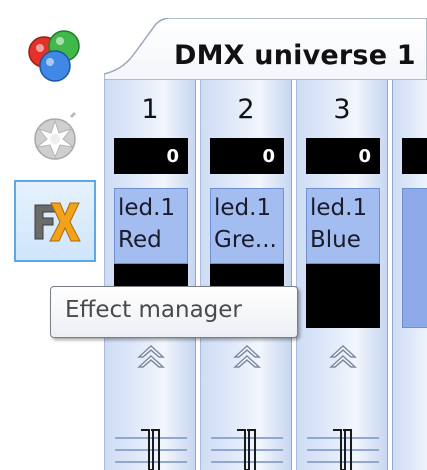 Image resolution: width=427 pixels, height=470 pixels. I want to click on channel-4-partial, so click(409, 275).